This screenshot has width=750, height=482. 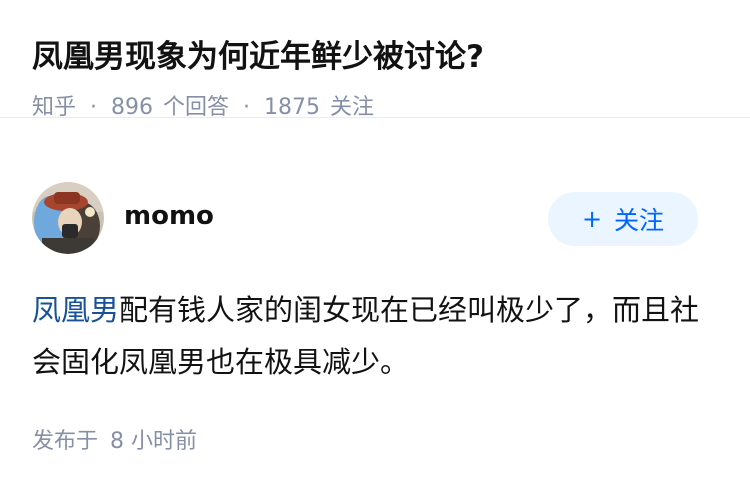 I want to click on author-row: momo + 关注, so click(x=375, y=219).